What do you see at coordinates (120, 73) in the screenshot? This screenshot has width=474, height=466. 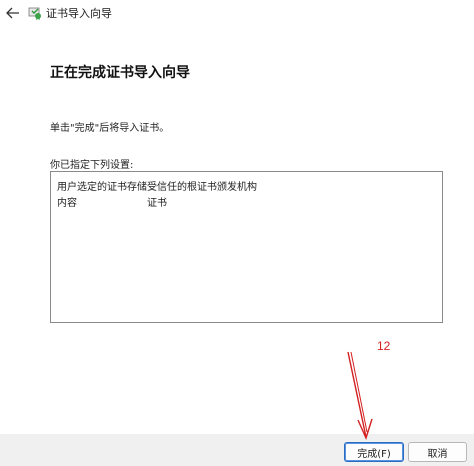 I see `page-heading: 正在完成证书导入向导` at bounding box center [120, 73].